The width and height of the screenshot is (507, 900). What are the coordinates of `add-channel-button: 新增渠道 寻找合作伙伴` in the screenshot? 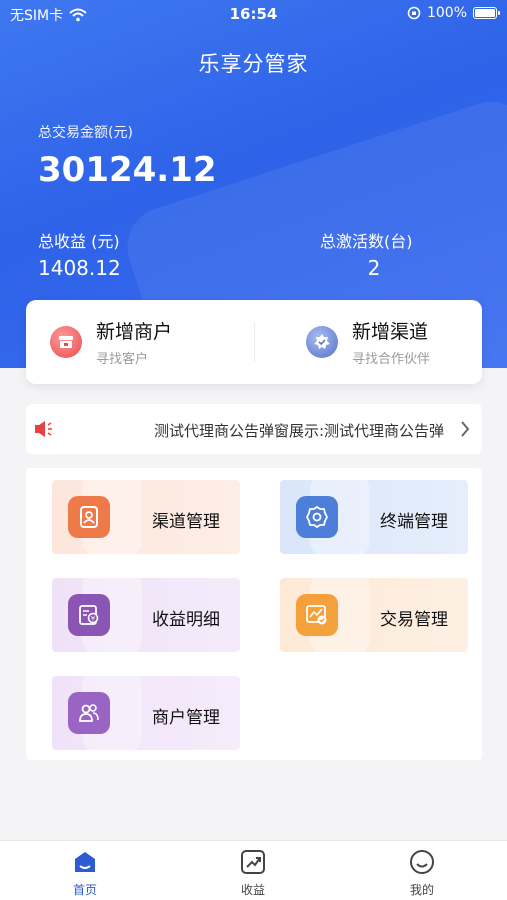 It's located at (368, 342).